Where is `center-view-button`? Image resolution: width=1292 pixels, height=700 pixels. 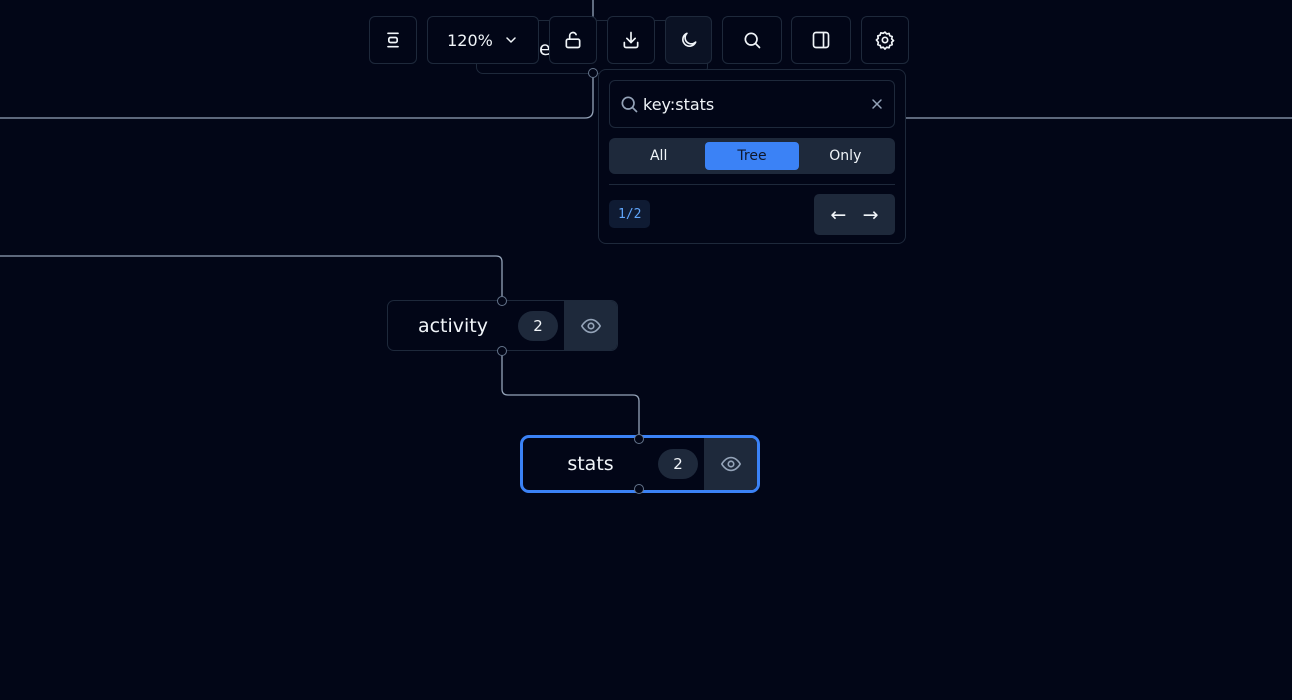 center-view-button is located at coordinates (393, 40).